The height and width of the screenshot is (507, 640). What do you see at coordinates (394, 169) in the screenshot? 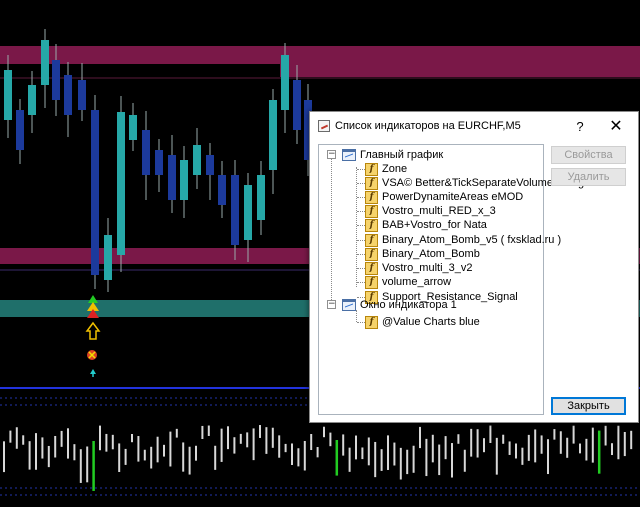
I see `tree-item-zone: Zone` at bounding box center [394, 169].